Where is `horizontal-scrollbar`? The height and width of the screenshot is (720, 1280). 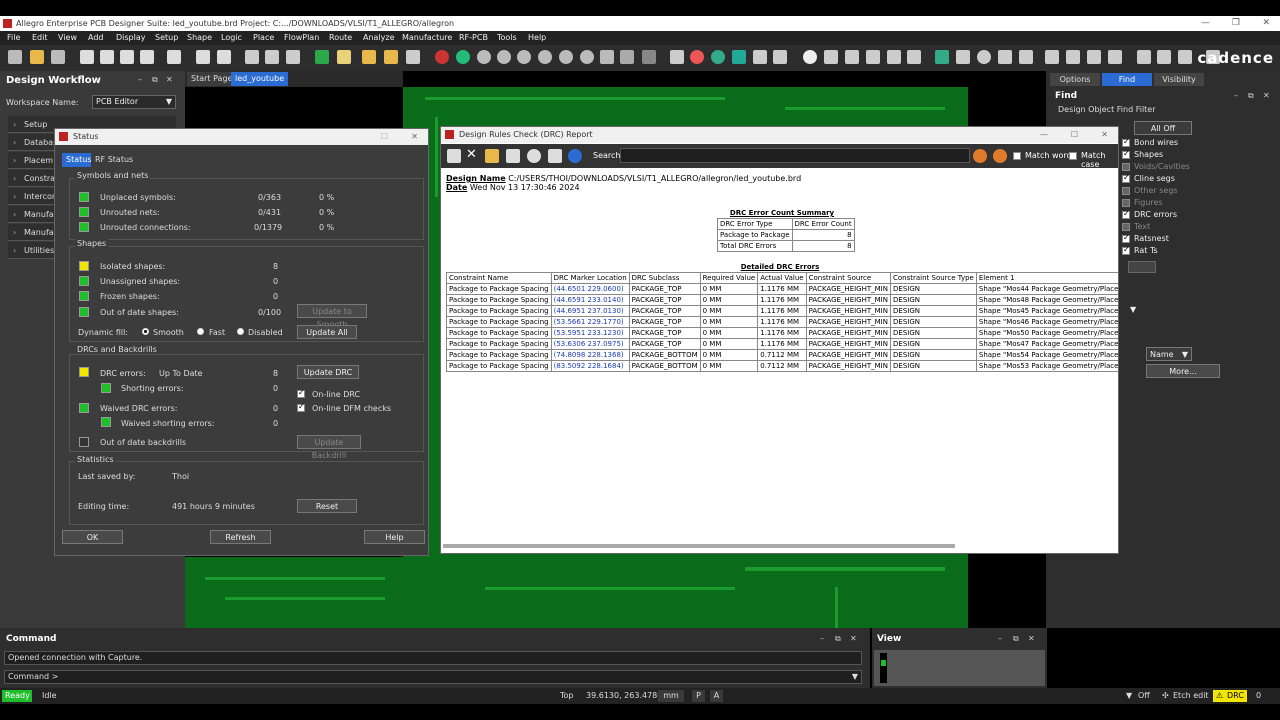
horizontal-scrollbar is located at coordinates (699, 546).